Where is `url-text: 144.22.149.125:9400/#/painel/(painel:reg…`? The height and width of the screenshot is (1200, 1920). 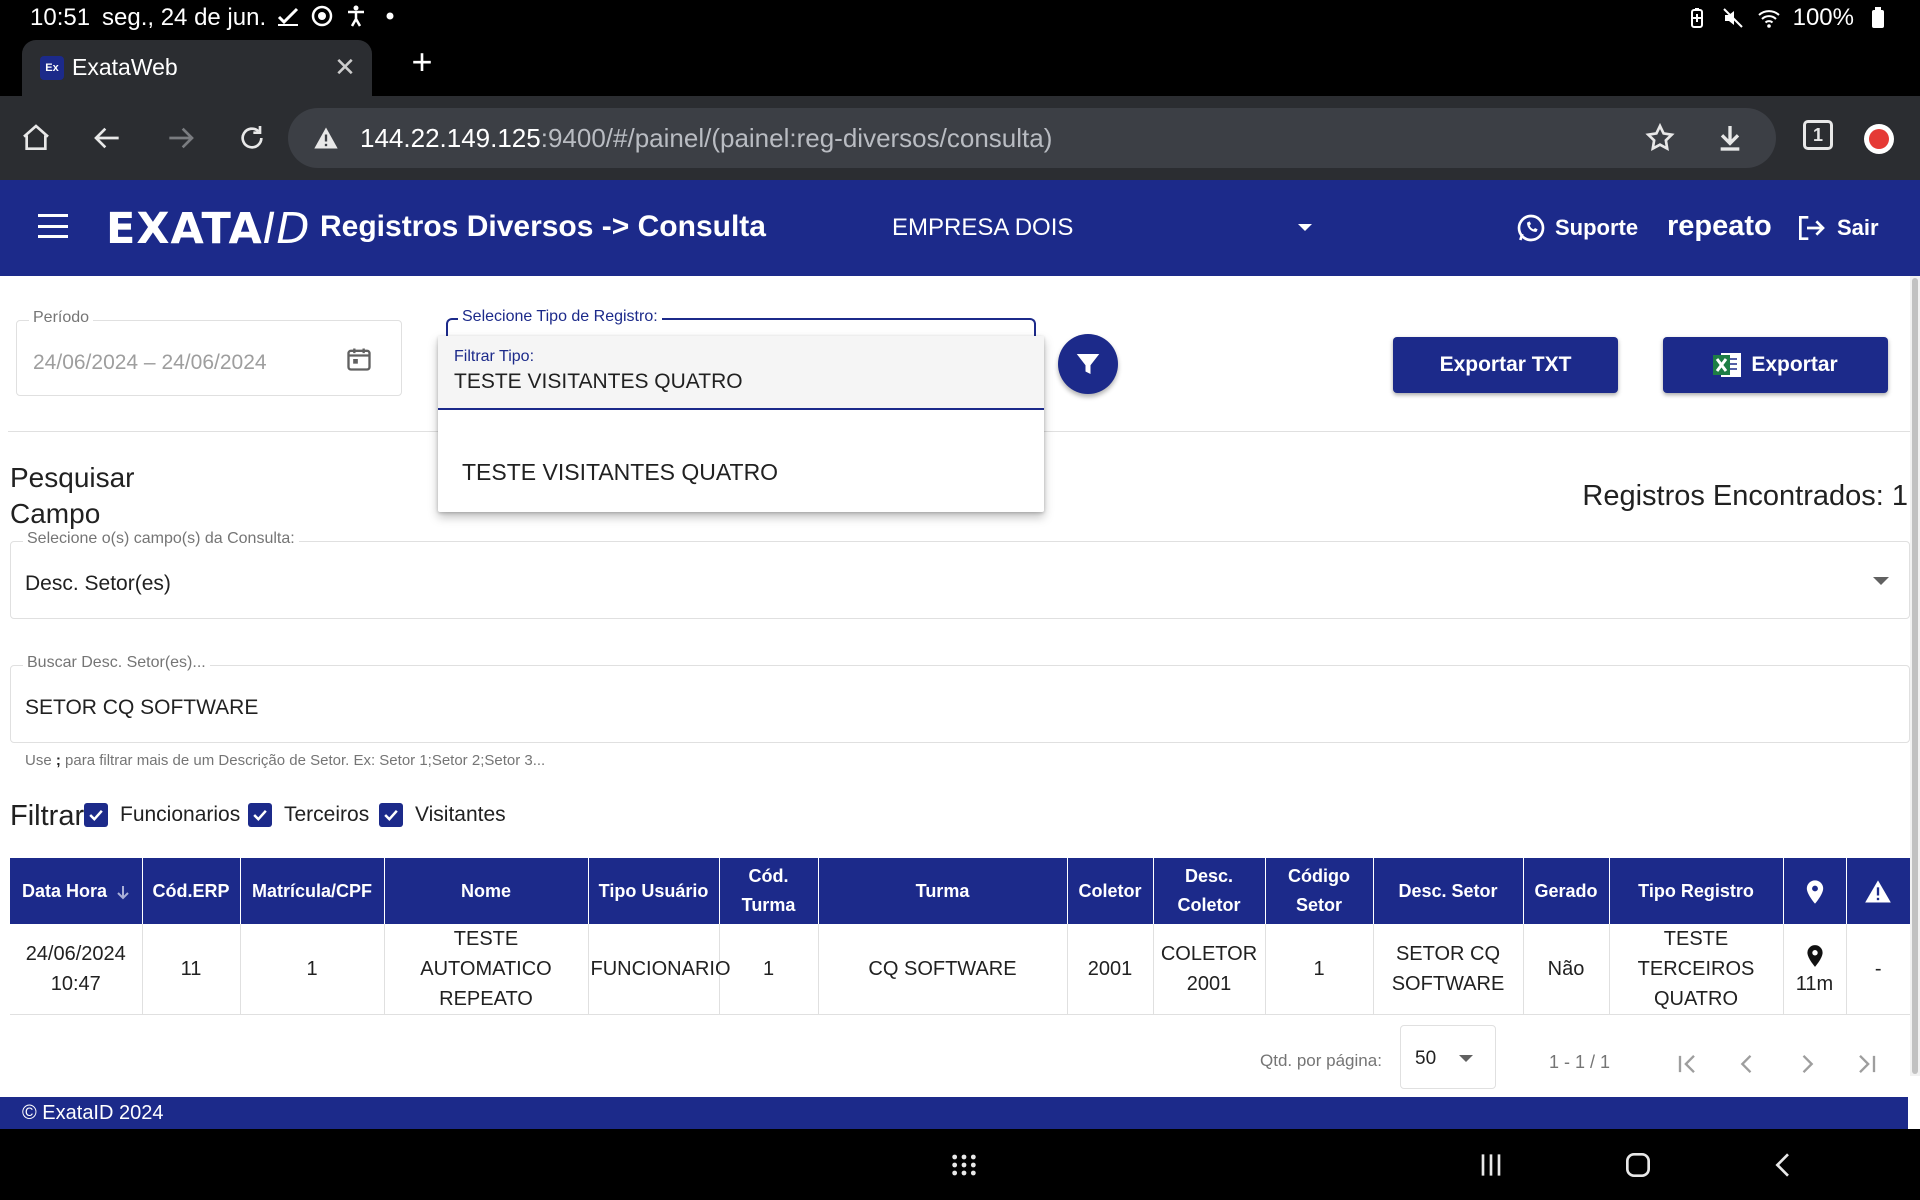
url-text: 144.22.149.125:9400/#/painel/(painel:reg… is located at coordinates (706, 138).